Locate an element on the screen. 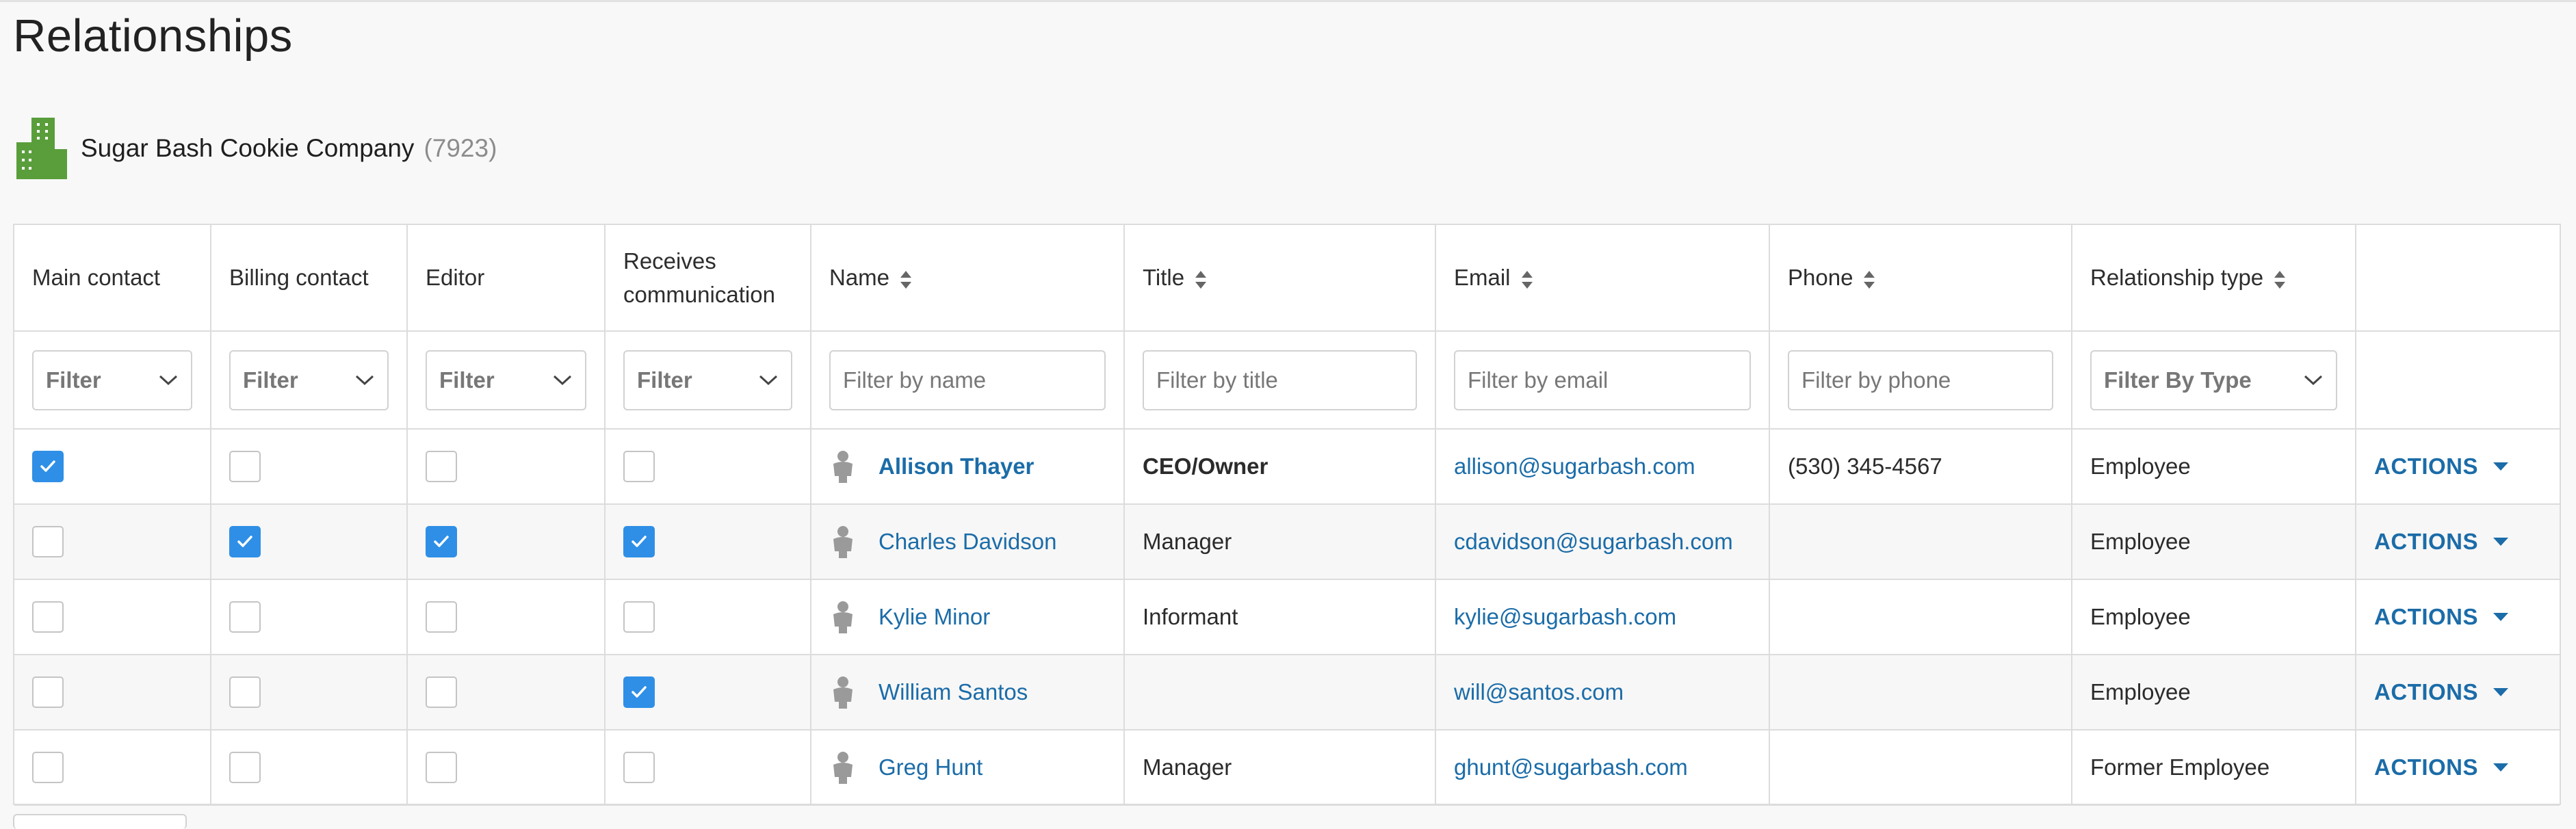  relationship-type-cell: Employee is located at coordinates (2214, 617).